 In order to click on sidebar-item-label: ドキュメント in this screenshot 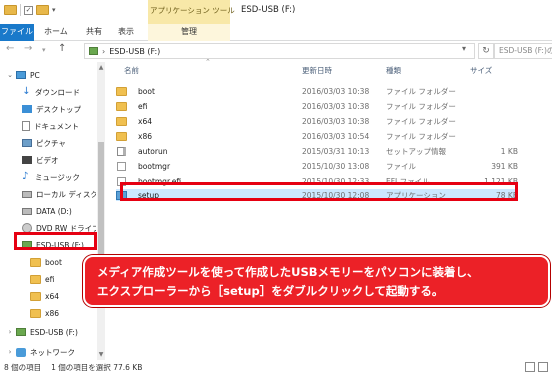, I will do `click(56, 126)`.